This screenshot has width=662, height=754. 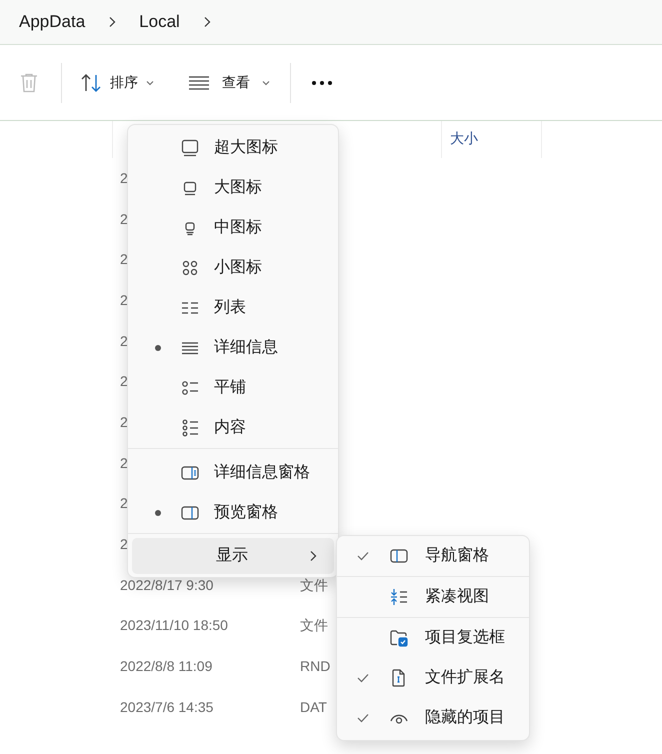 I want to click on folder-checkbox-icon, so click(x=399, y=638).